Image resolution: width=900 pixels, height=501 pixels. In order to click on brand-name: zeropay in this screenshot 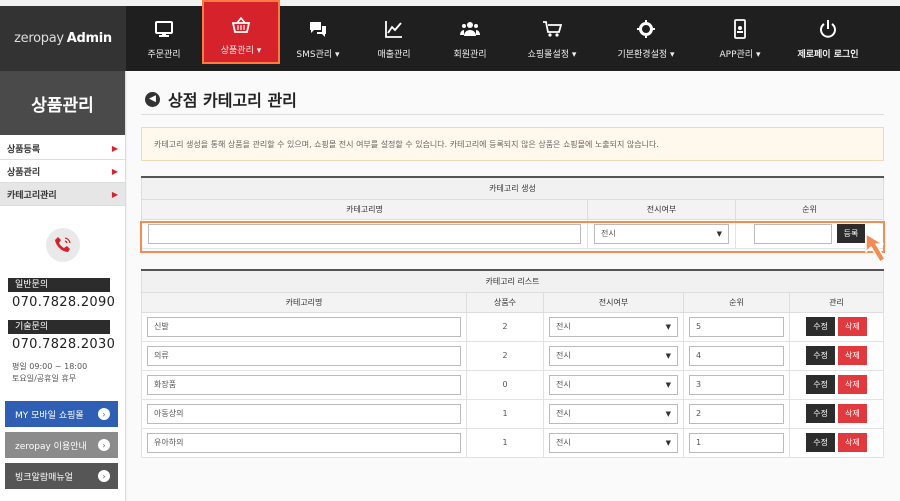, I will do `click(39, 38)`.